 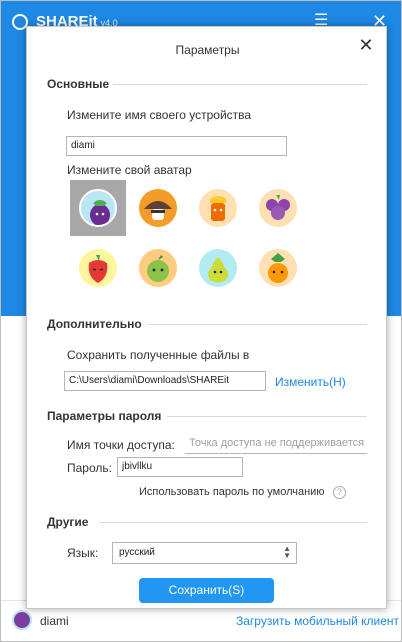 What do you see at coordinates (129, 170) in the screenshot?
I see `avatar-label: Измените свой аватар` at bounding box center [129, 170].